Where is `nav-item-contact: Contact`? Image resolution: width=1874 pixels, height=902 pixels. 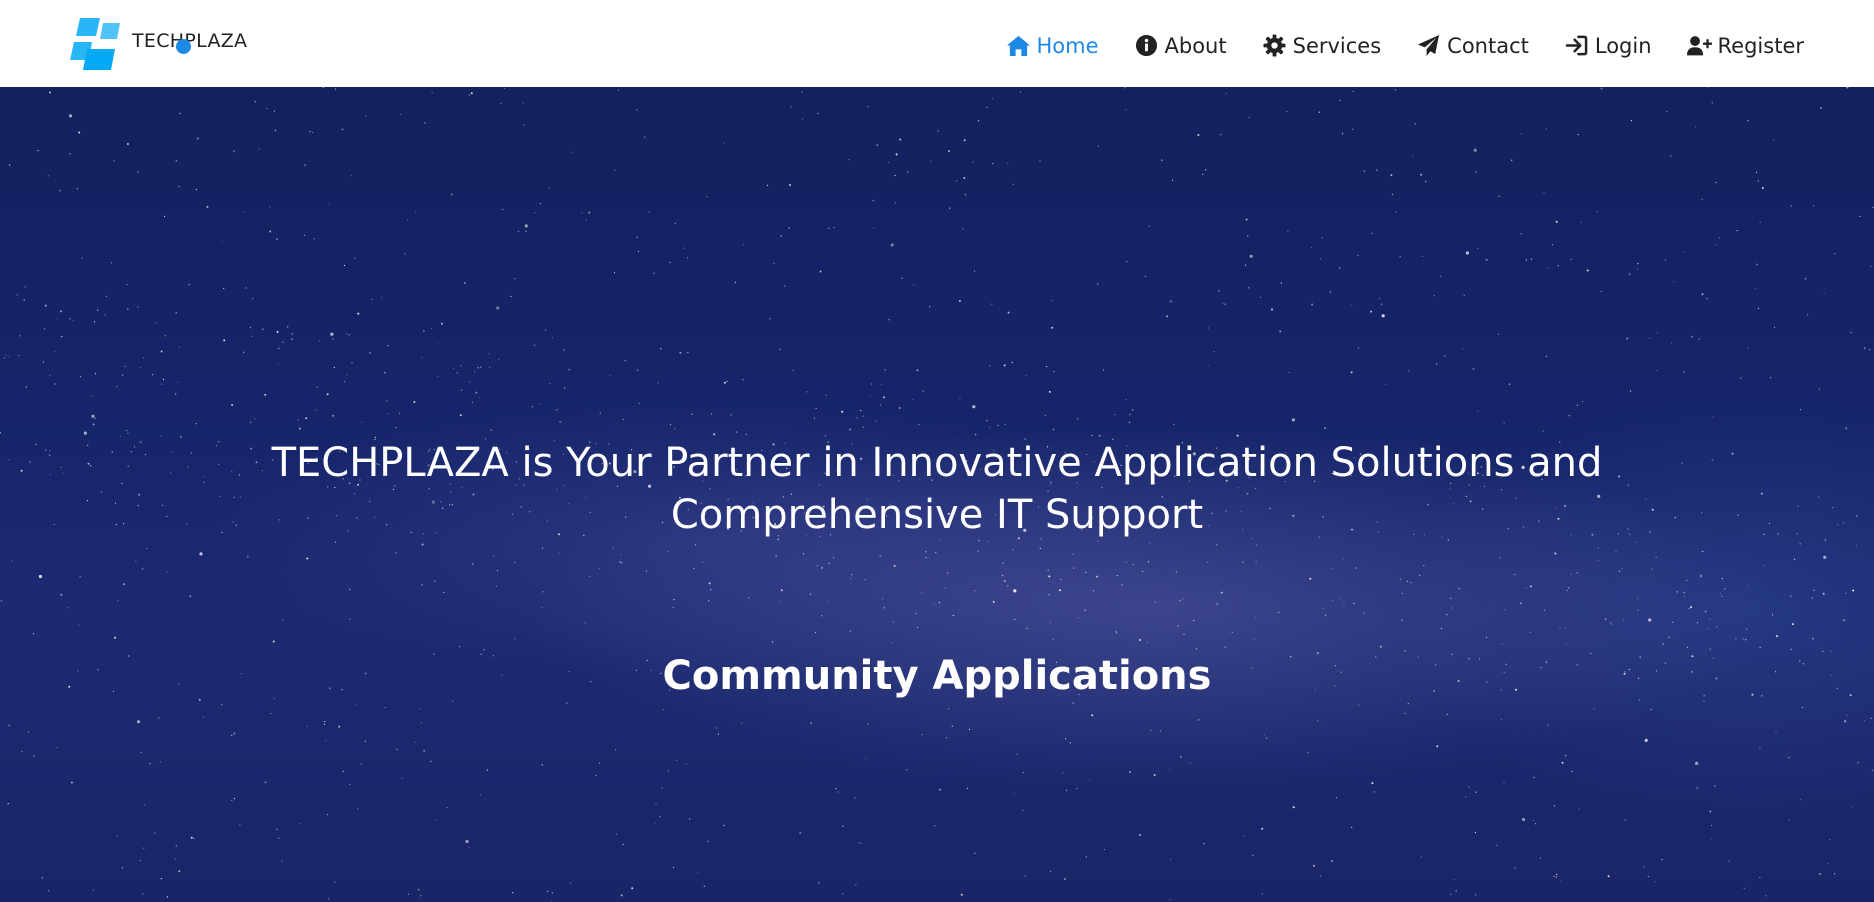
nav-item-contact: Contact is located at coordinates (1472, 45).